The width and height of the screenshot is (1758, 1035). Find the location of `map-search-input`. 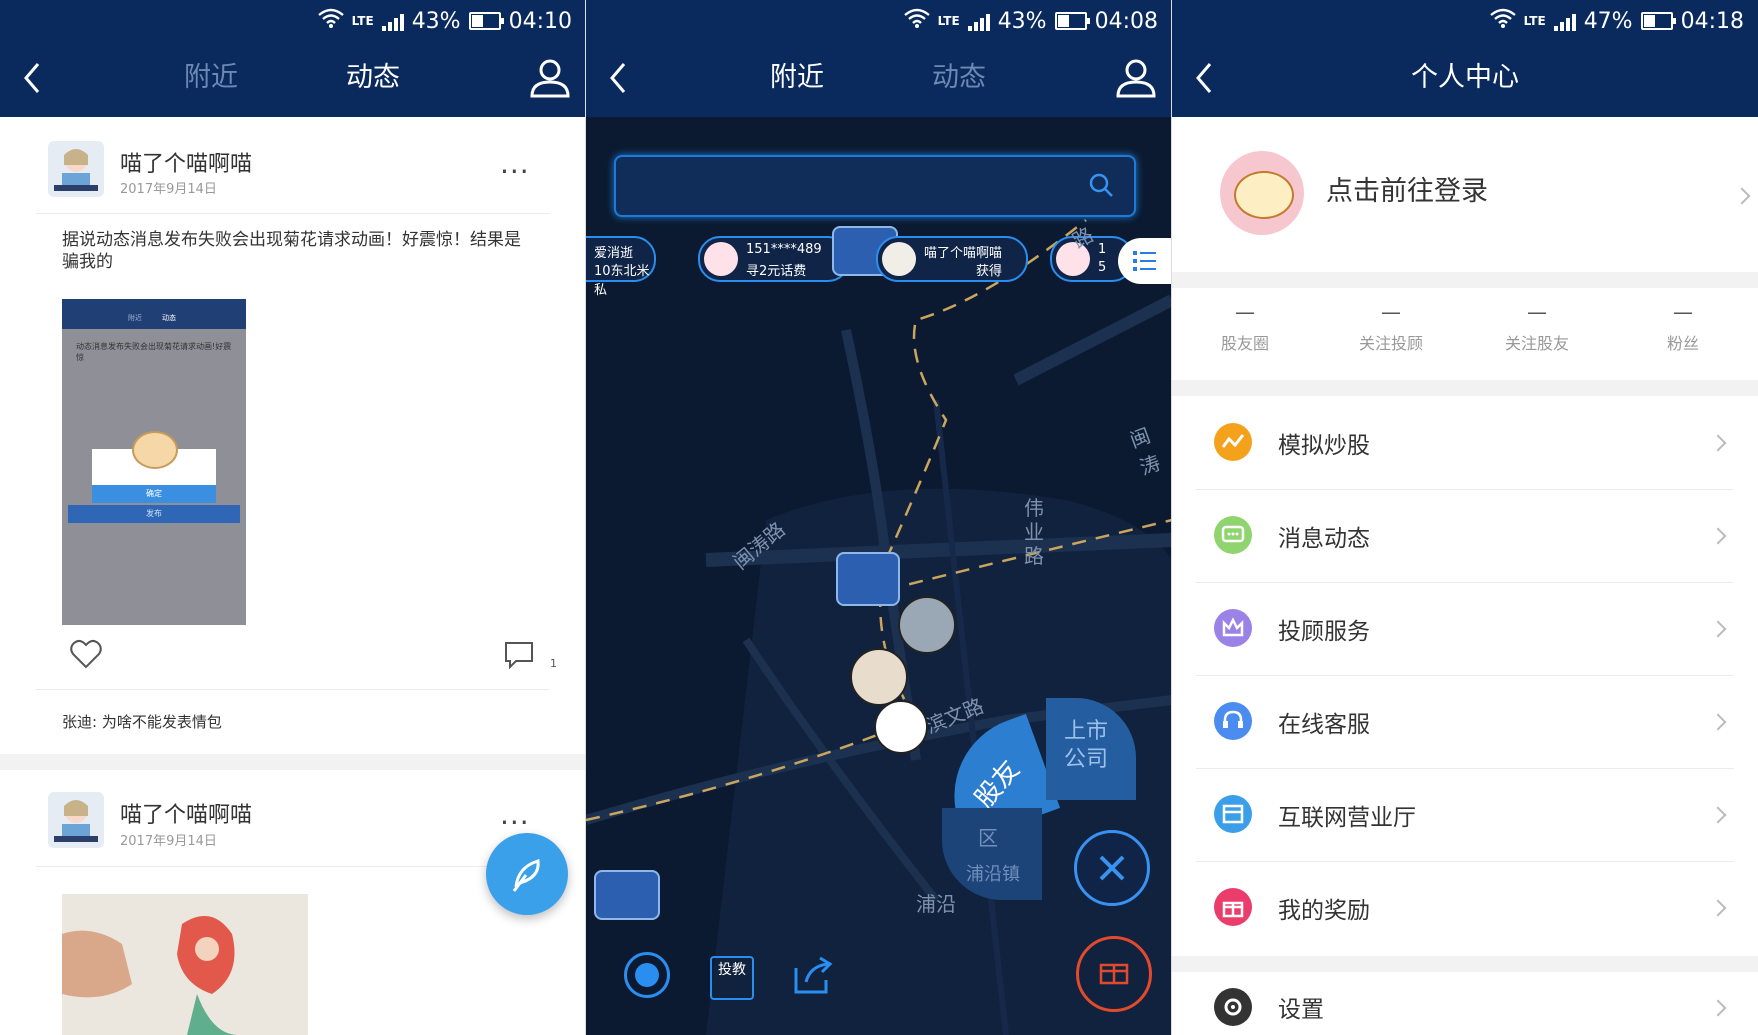

map-search-input is located at coordinates (875, 186).